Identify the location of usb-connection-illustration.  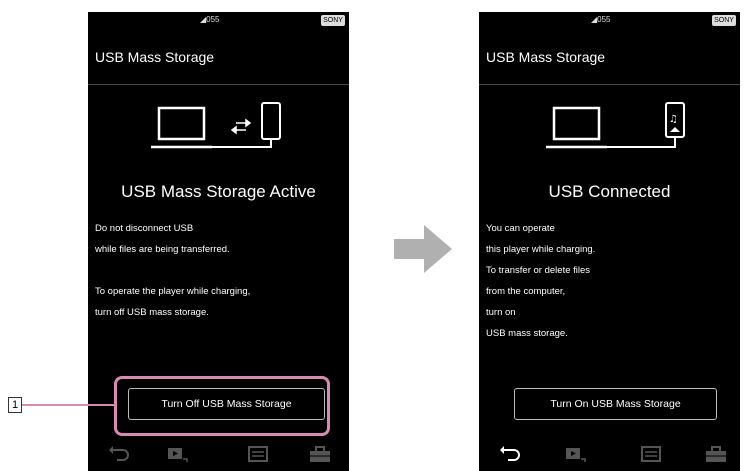
(216, 125).